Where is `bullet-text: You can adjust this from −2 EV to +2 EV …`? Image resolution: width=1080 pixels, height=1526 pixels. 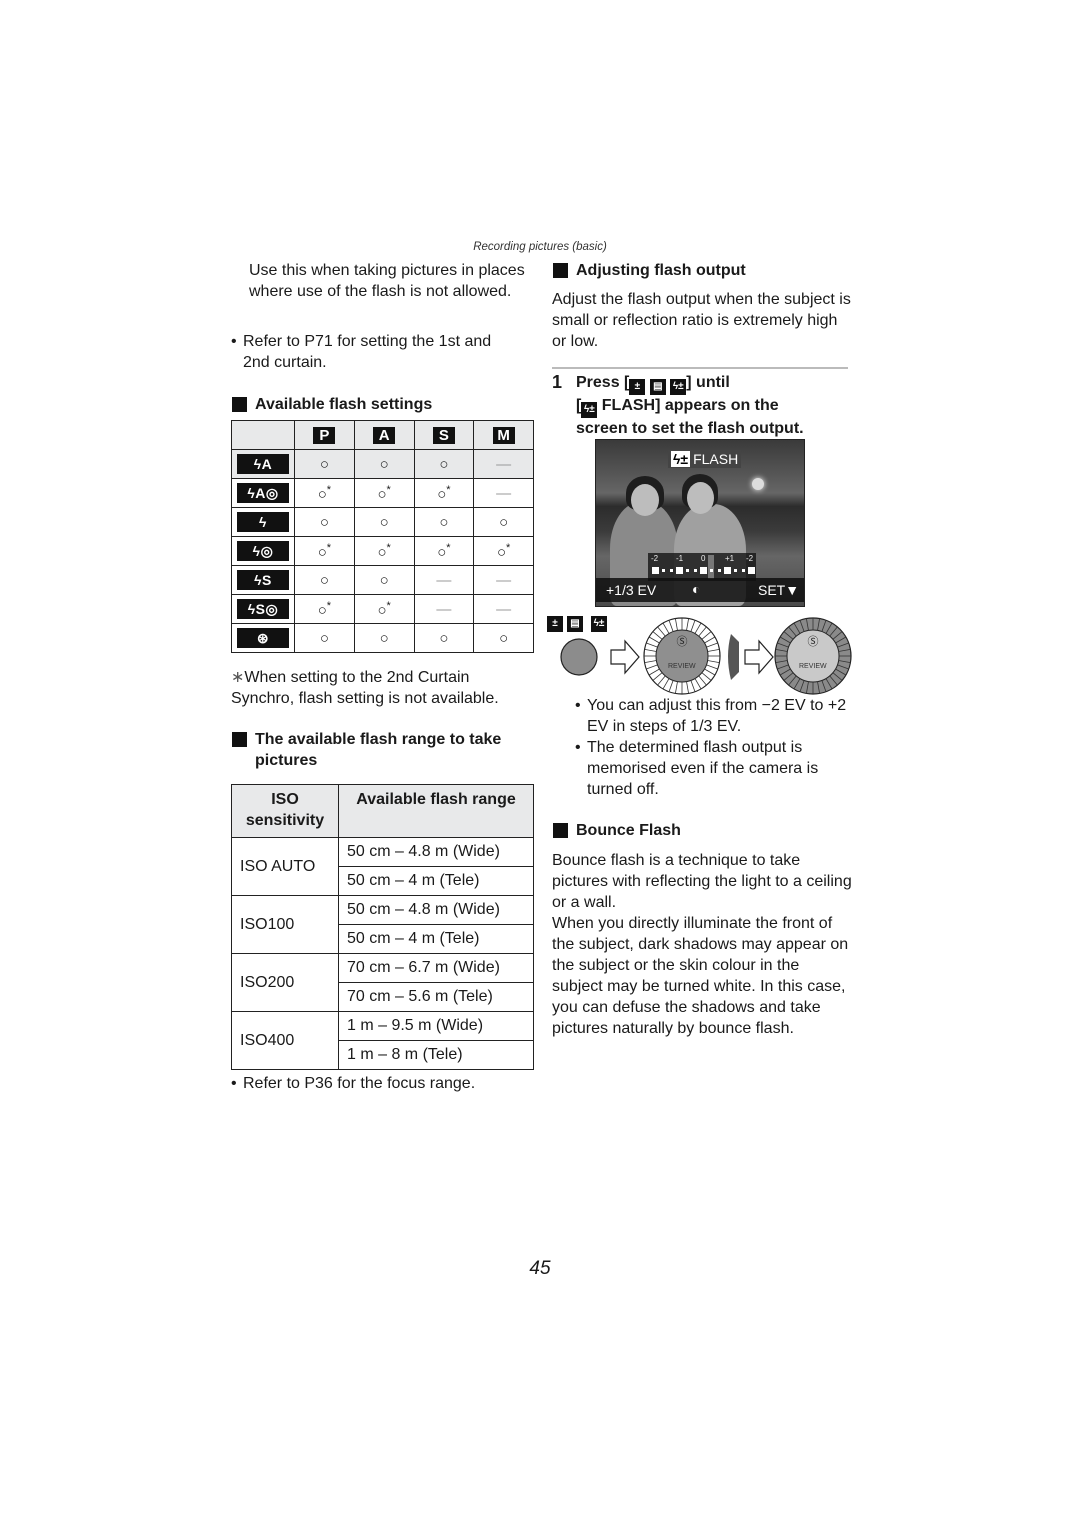 bullet-text: You can adjust this from −2 EV to +2 EV … is located at coordinates (717, 716).